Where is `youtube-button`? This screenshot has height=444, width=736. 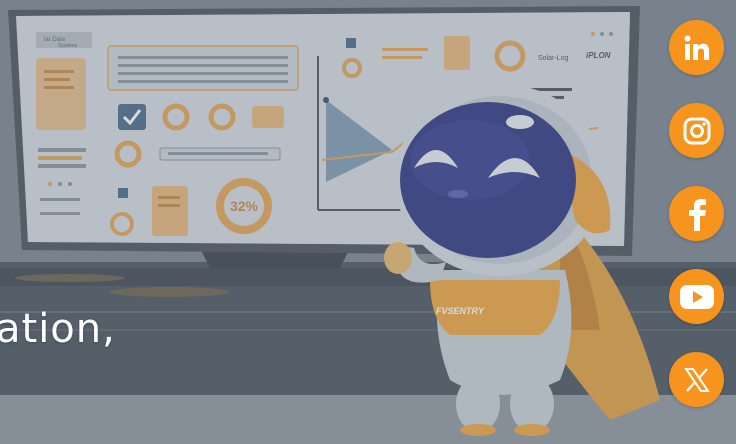
youtube-button is located at coordinates (696, 296).